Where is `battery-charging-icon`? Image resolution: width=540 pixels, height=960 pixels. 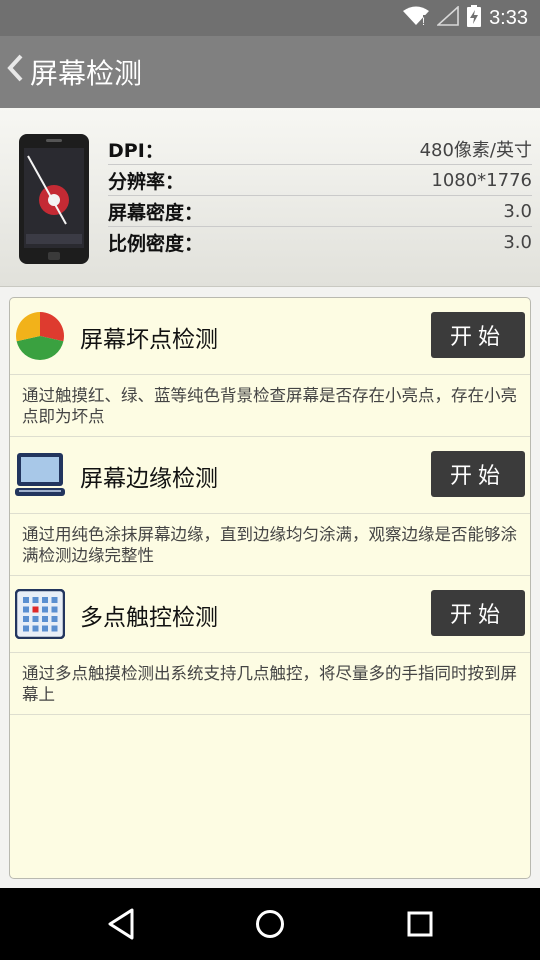 battery-charging-icon is located at coordinates (474, 18).